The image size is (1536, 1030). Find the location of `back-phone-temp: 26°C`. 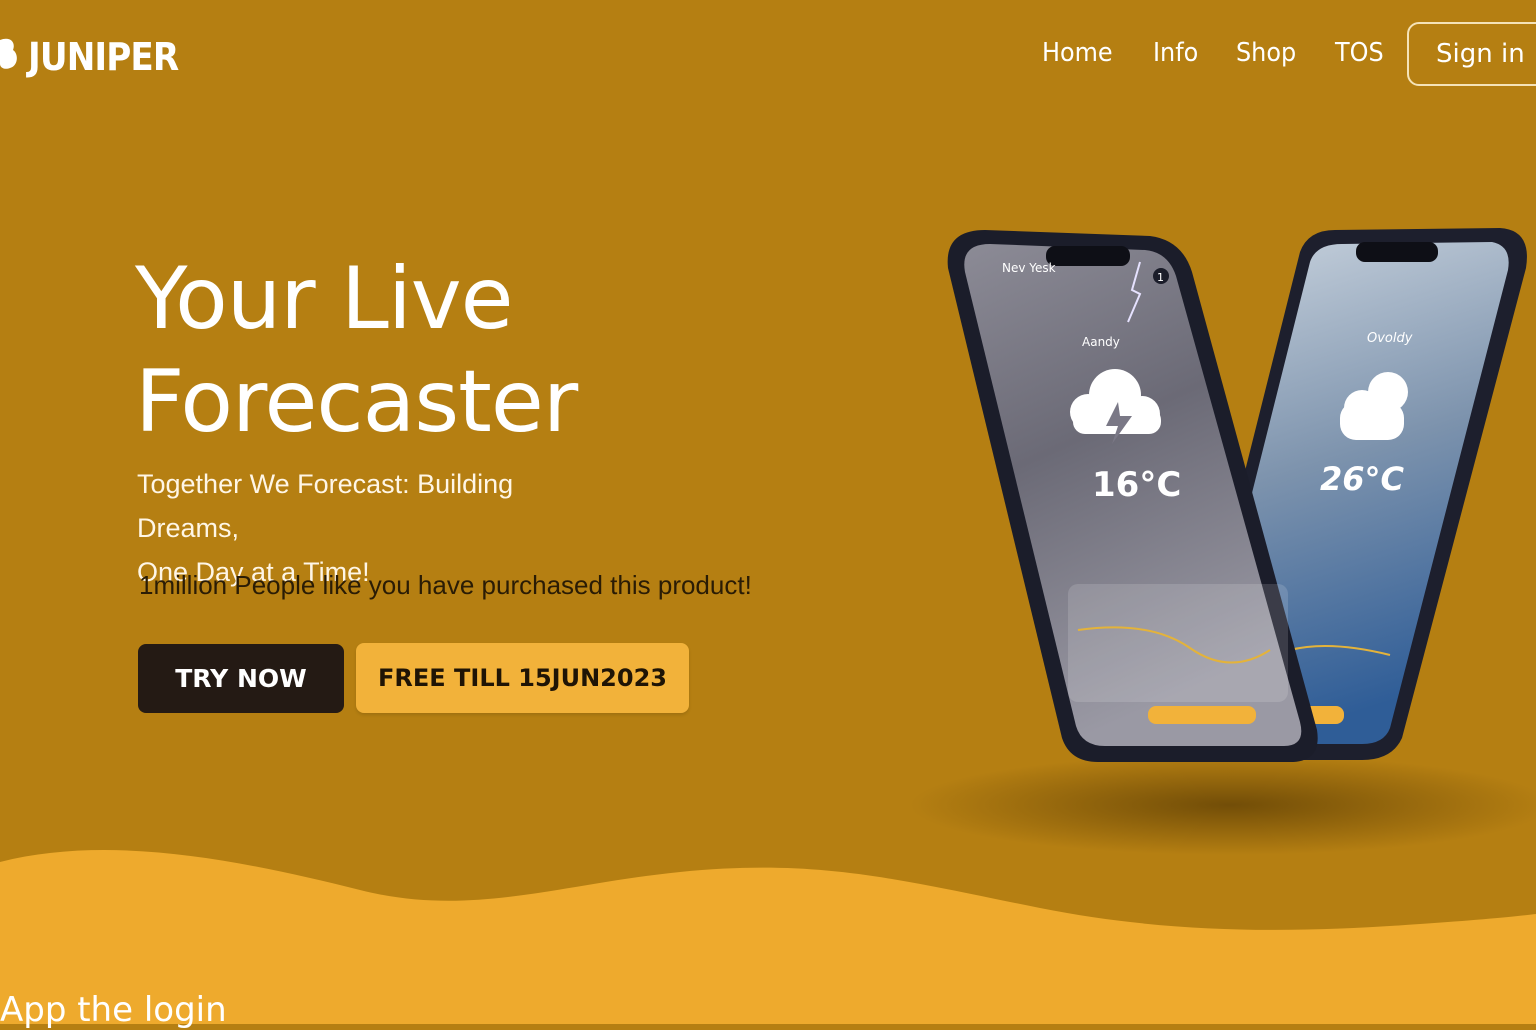

back-phone-temp: 26°C is located at coordinates (1362, 479).